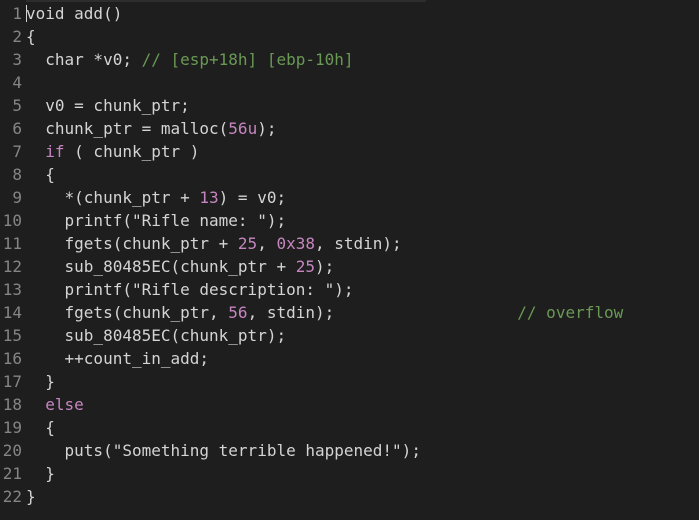 Image resolution: width=699 pixels, height=520 pixels. Describe the element at coordinates (349, 404) in the screenshot. I see `code-line: 18 else` at that location.